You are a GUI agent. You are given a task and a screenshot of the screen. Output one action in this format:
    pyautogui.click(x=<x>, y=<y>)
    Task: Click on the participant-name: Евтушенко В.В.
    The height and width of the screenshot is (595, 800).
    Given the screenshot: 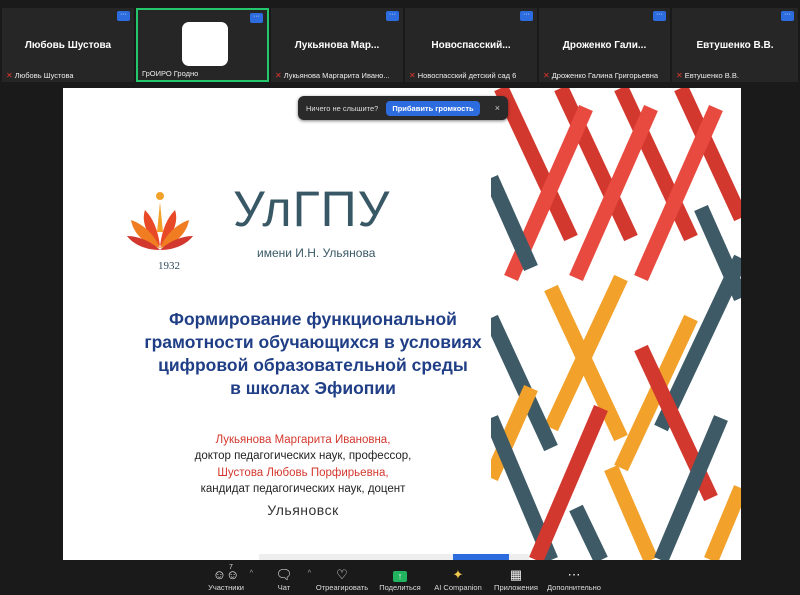 What is the action you would take?
    pyautogui.click(x=735, y=45)
    